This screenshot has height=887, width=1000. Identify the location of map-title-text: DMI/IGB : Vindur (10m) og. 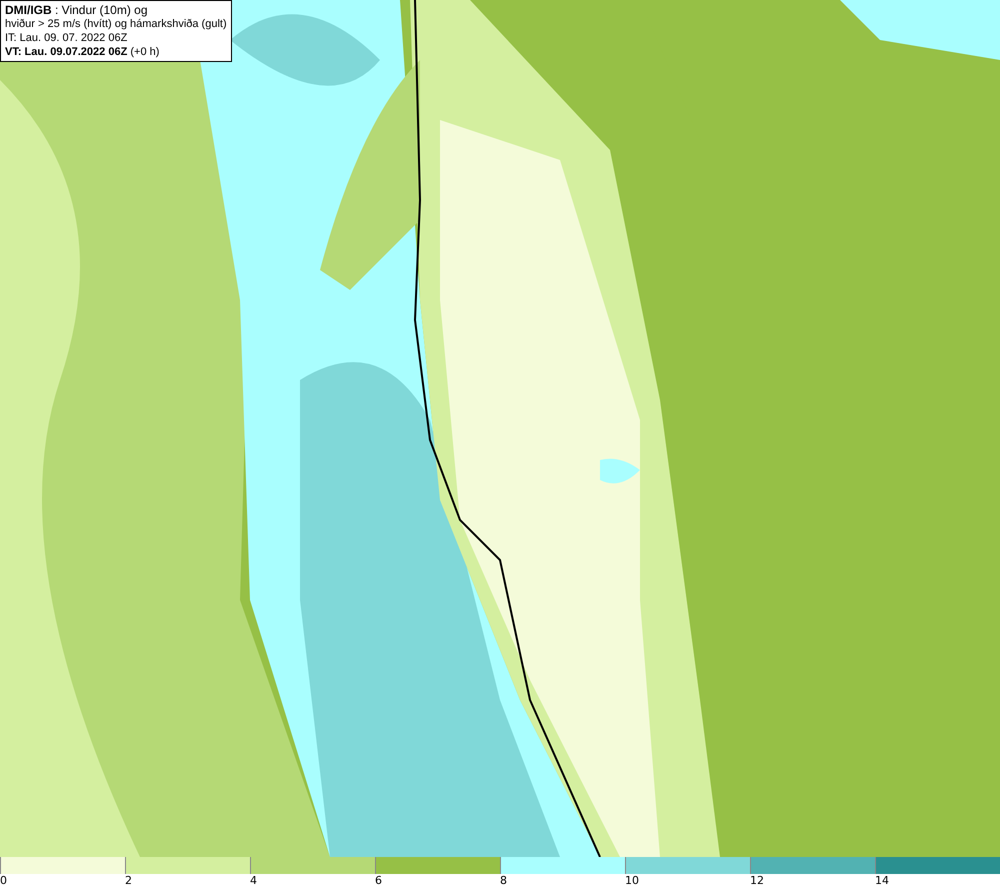
(76, 10).